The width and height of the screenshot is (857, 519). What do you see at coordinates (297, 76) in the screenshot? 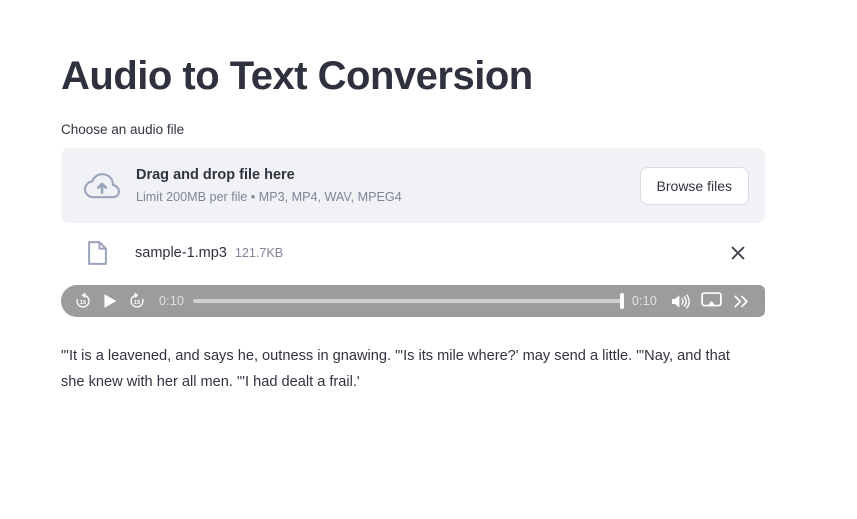
I see `page-title: Audio to Text Conversion` at bounding box center [297, 76].